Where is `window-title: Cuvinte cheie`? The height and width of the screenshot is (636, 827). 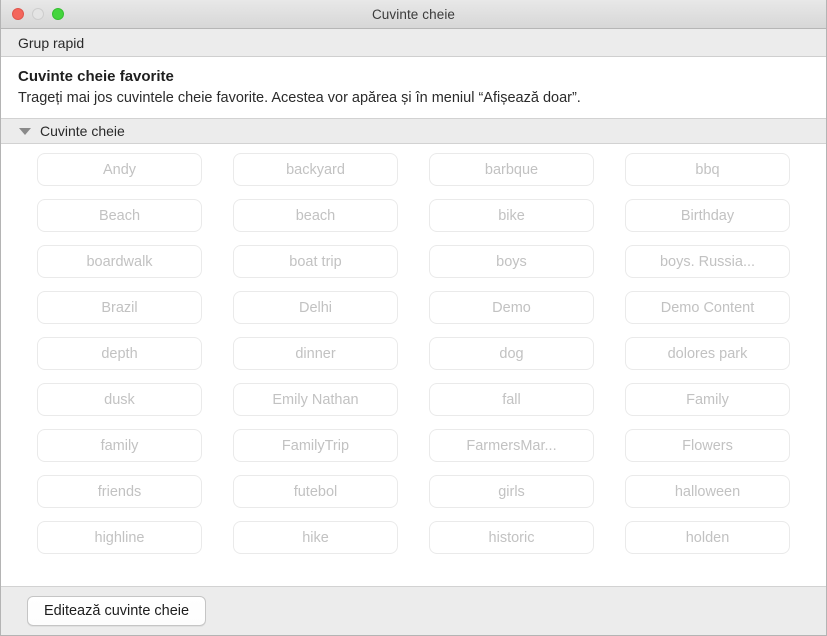
window-title: Cuvinte cheie is located at coordinates (413, 14).